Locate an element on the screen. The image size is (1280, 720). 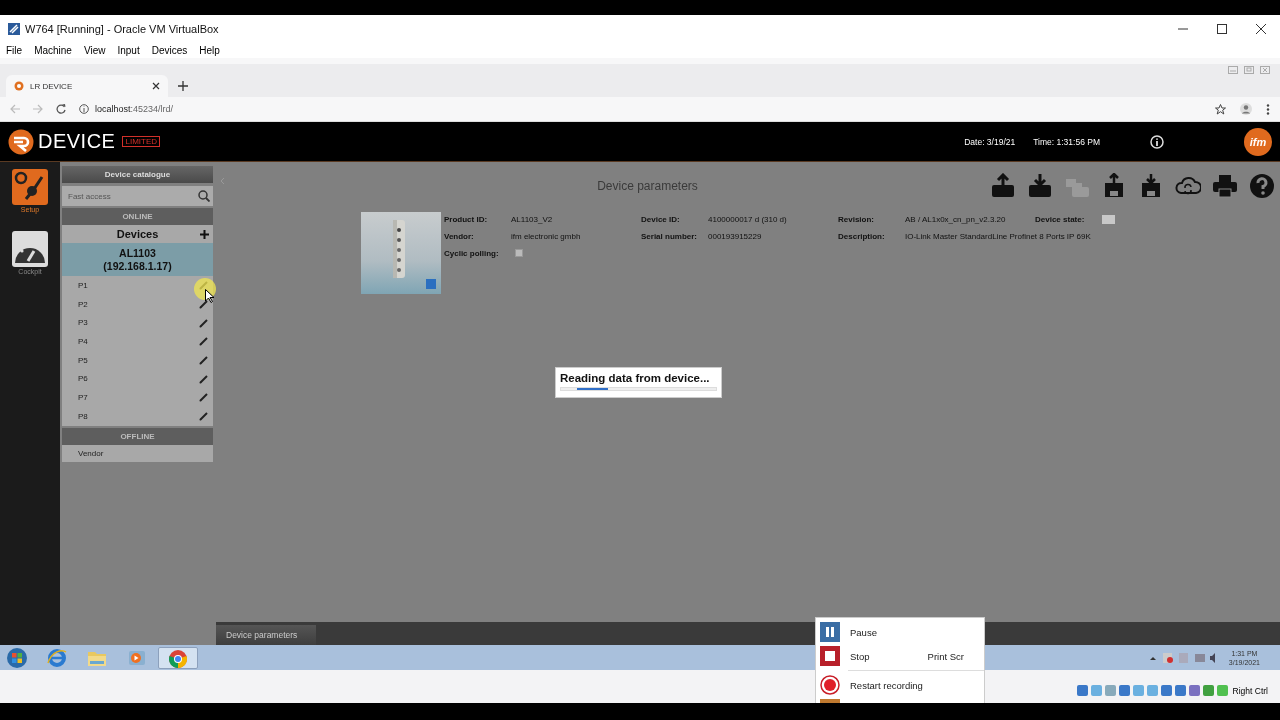
maximize-button is located at coordinates (1222, 28).